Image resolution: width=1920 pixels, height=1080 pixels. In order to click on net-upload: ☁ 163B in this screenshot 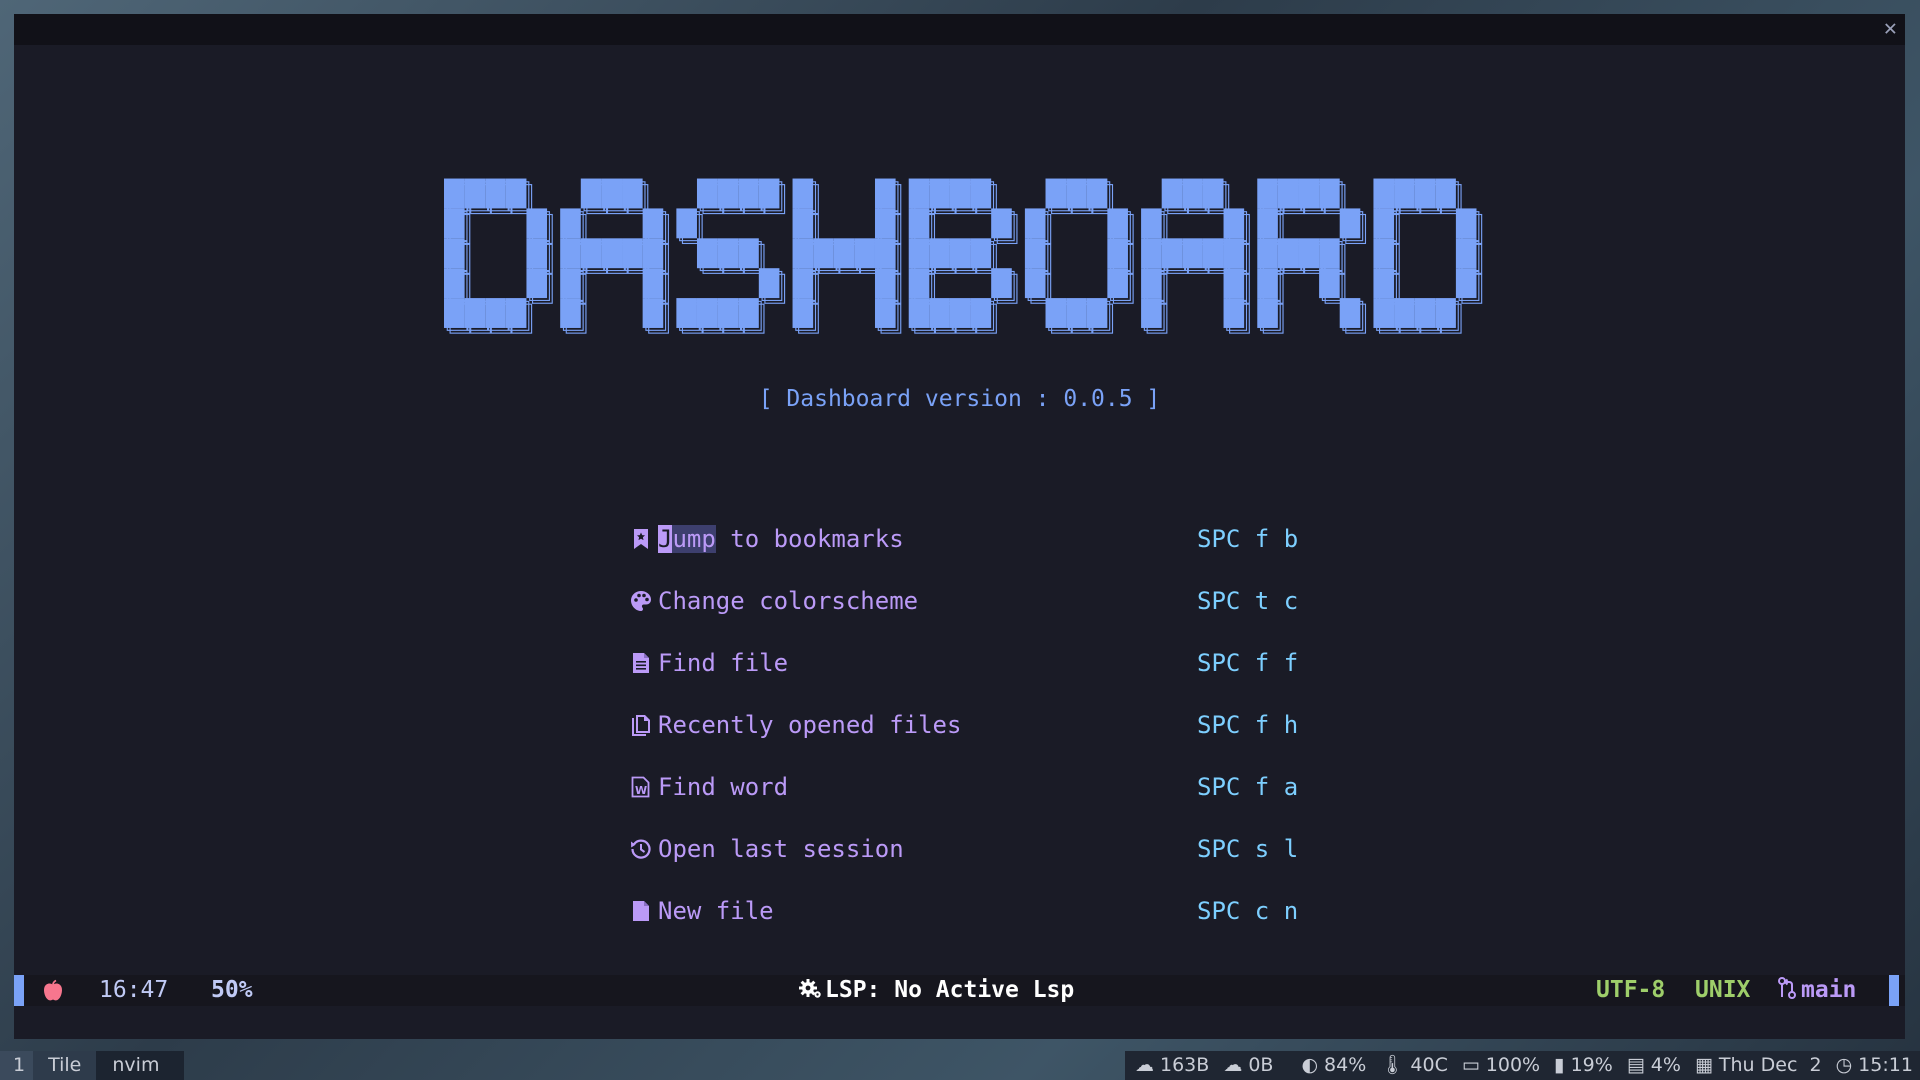, I will do `click(1172, 1065)`.